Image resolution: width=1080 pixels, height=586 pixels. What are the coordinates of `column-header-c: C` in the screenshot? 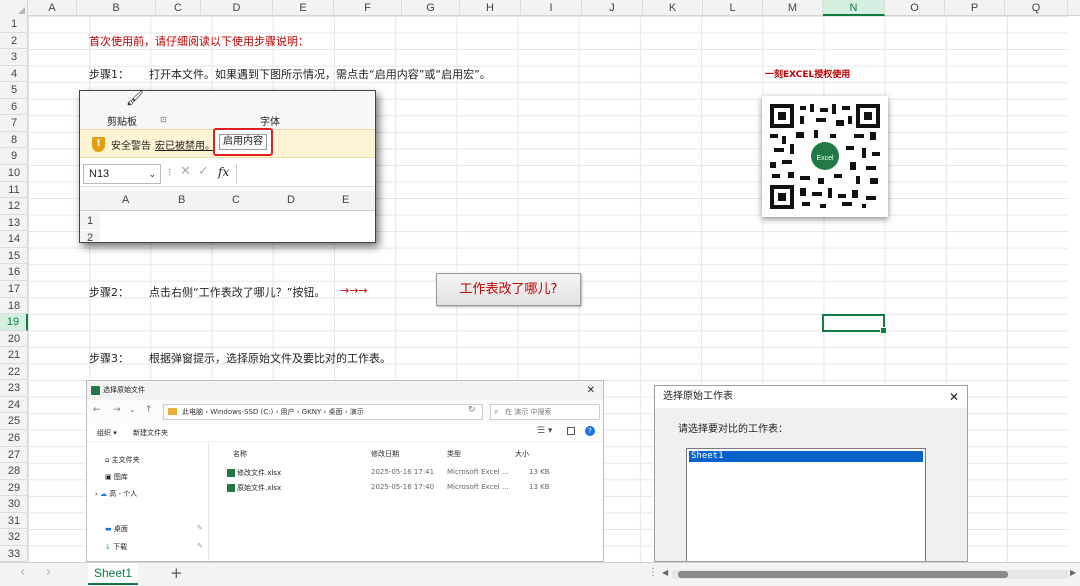 It's located at (178, 8).